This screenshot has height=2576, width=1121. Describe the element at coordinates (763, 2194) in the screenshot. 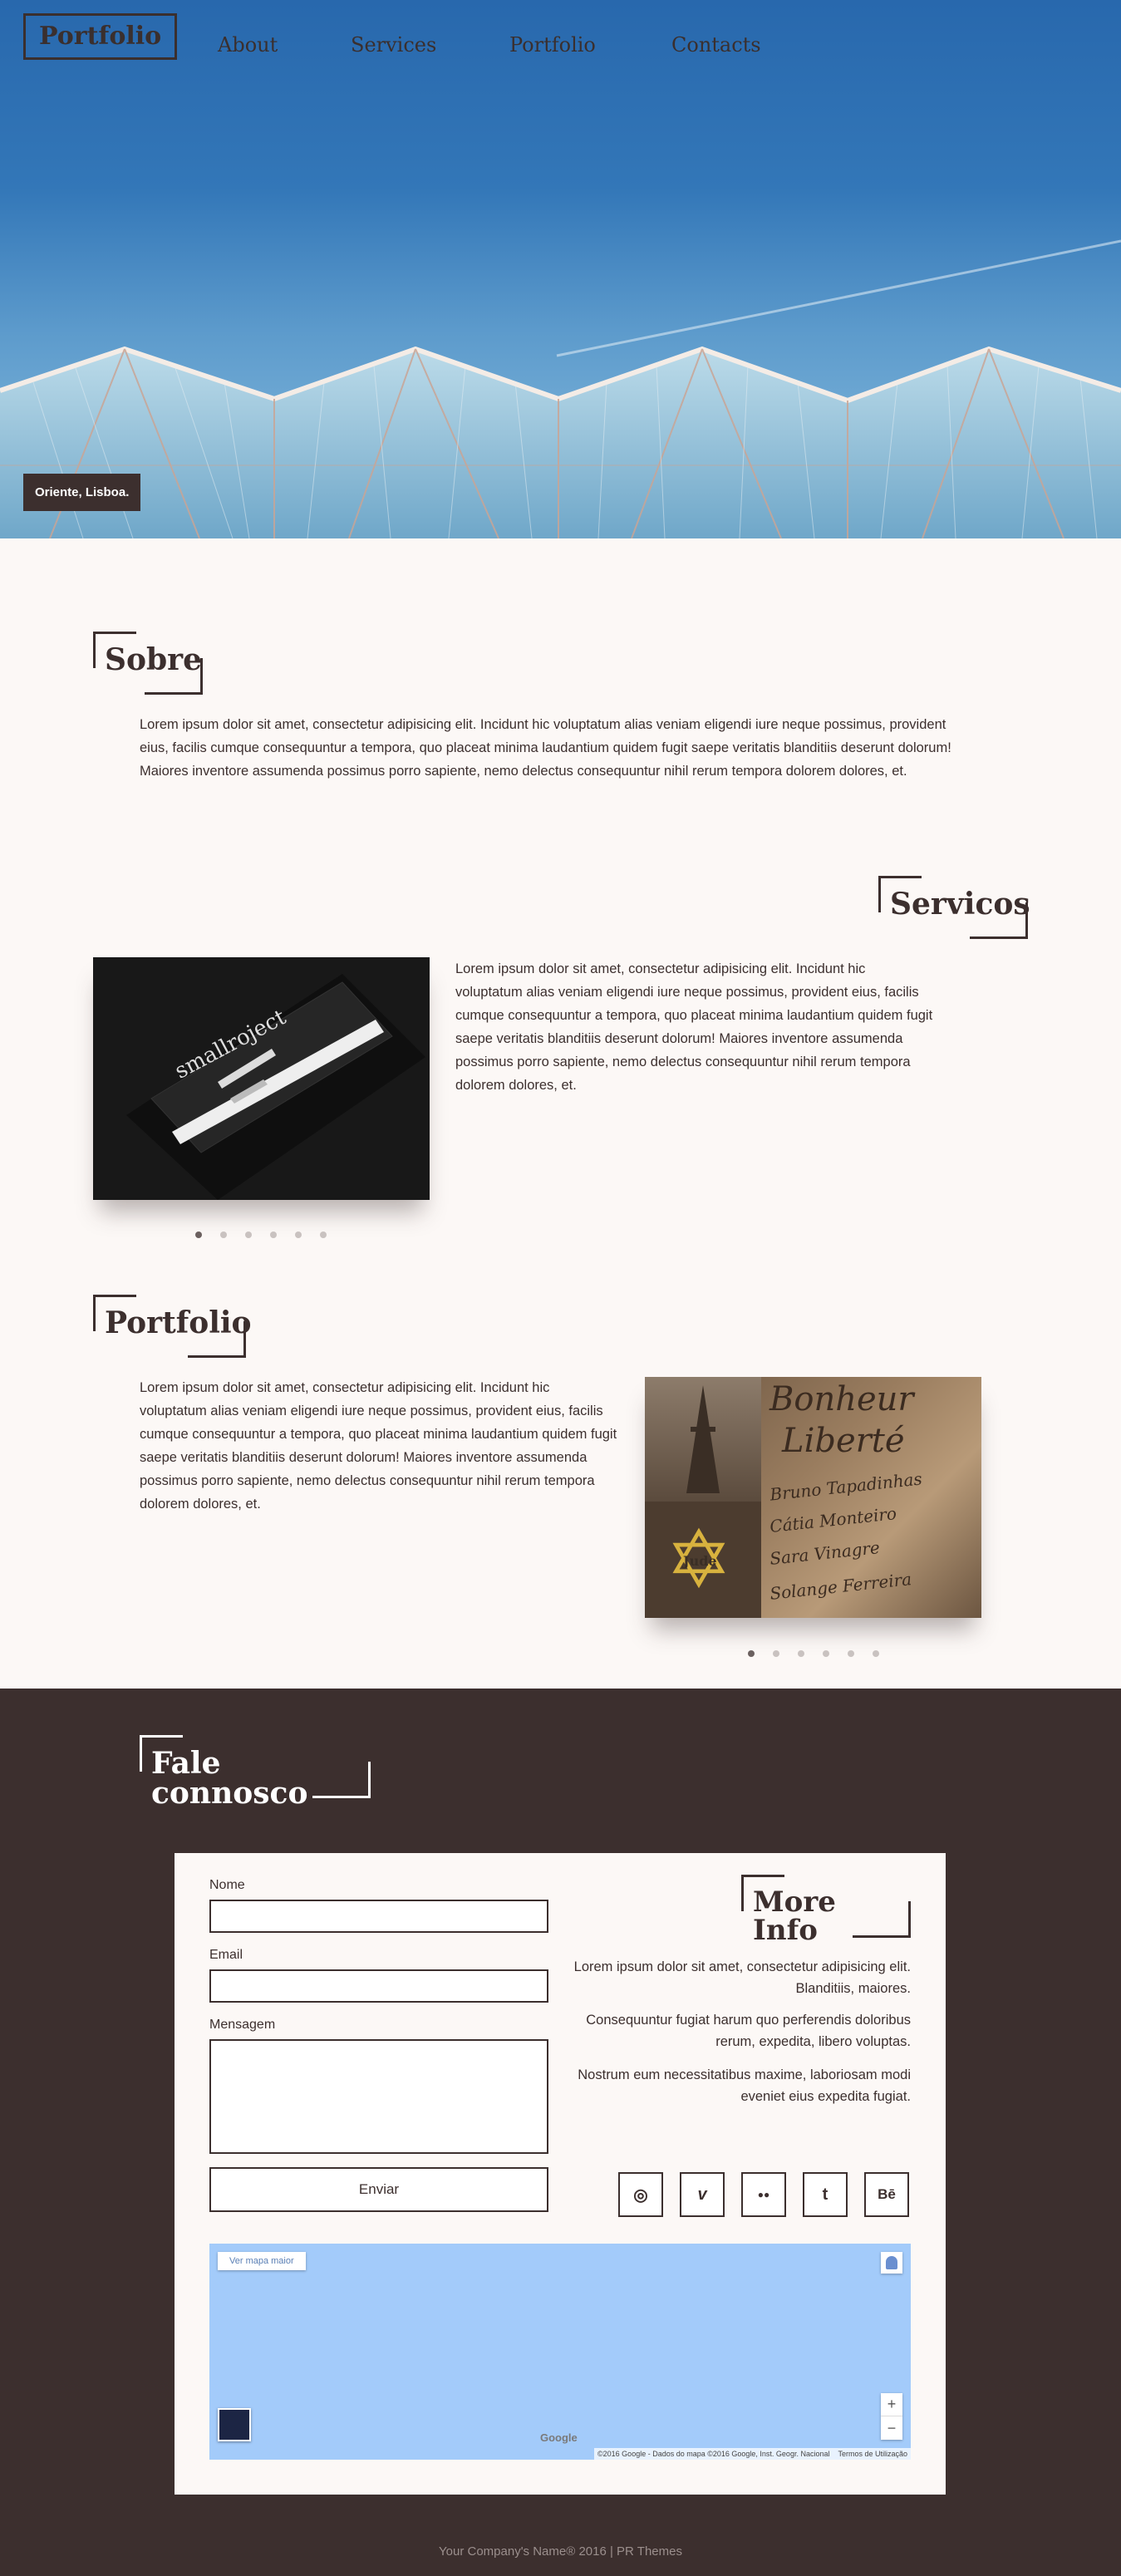

I see `flickr-icon: ●●` at that location.